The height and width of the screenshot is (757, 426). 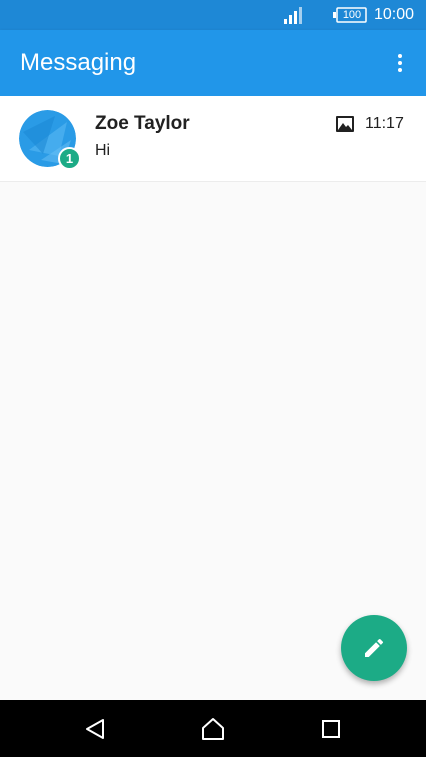 I want to click on home-button, so click(x=213, y=729).